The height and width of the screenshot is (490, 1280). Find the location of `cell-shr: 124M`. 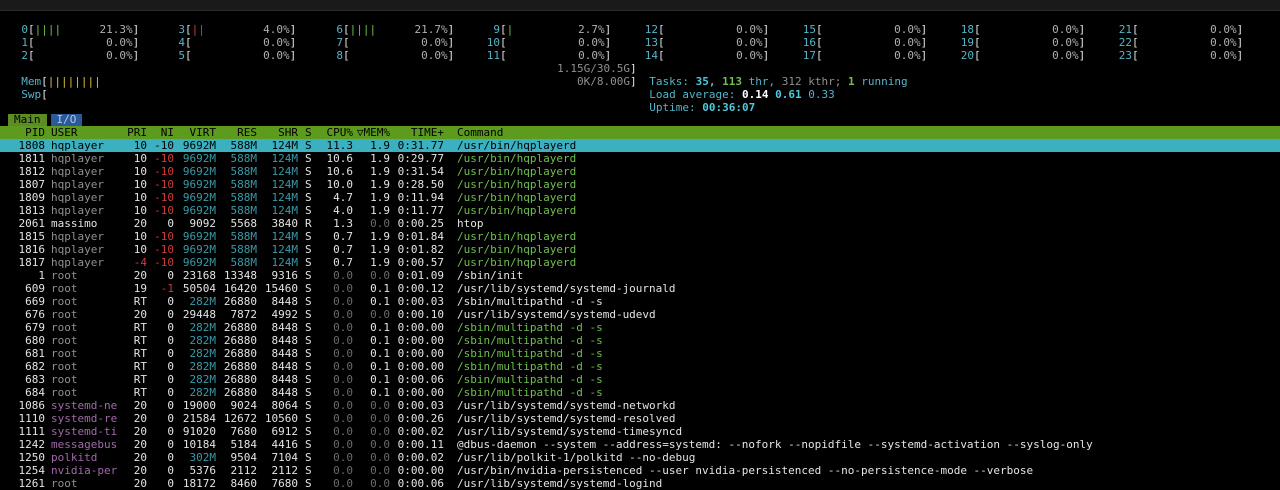

cell-shr: 124M is located at coordinates (285, 171).